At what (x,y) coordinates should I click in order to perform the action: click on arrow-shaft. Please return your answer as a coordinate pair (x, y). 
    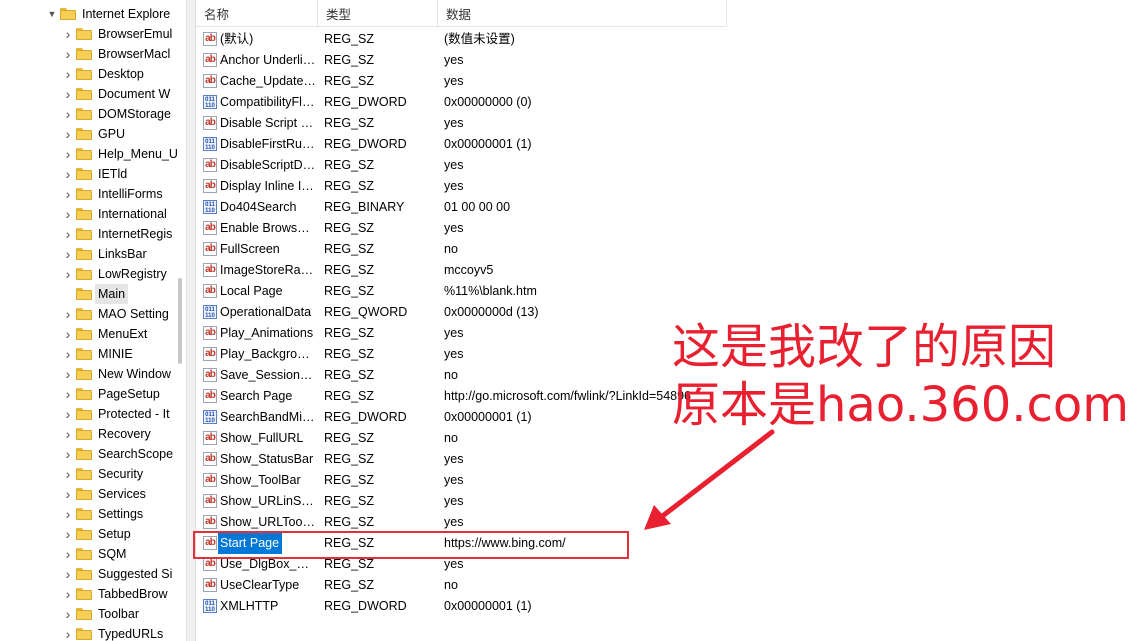
    Looking at the image, I should click on (716, 475).